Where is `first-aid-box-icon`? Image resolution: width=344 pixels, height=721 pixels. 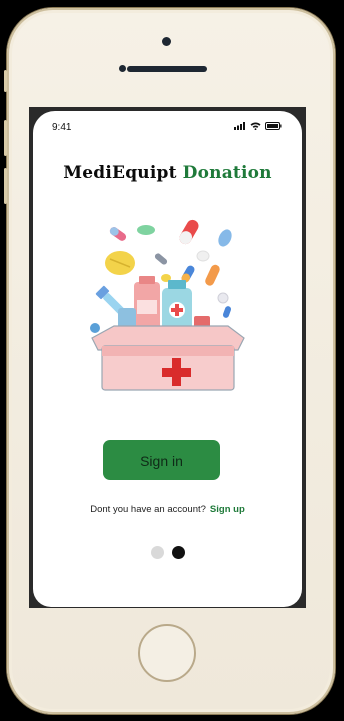 first-aid-box-icon is located at coordinates (168, 358).